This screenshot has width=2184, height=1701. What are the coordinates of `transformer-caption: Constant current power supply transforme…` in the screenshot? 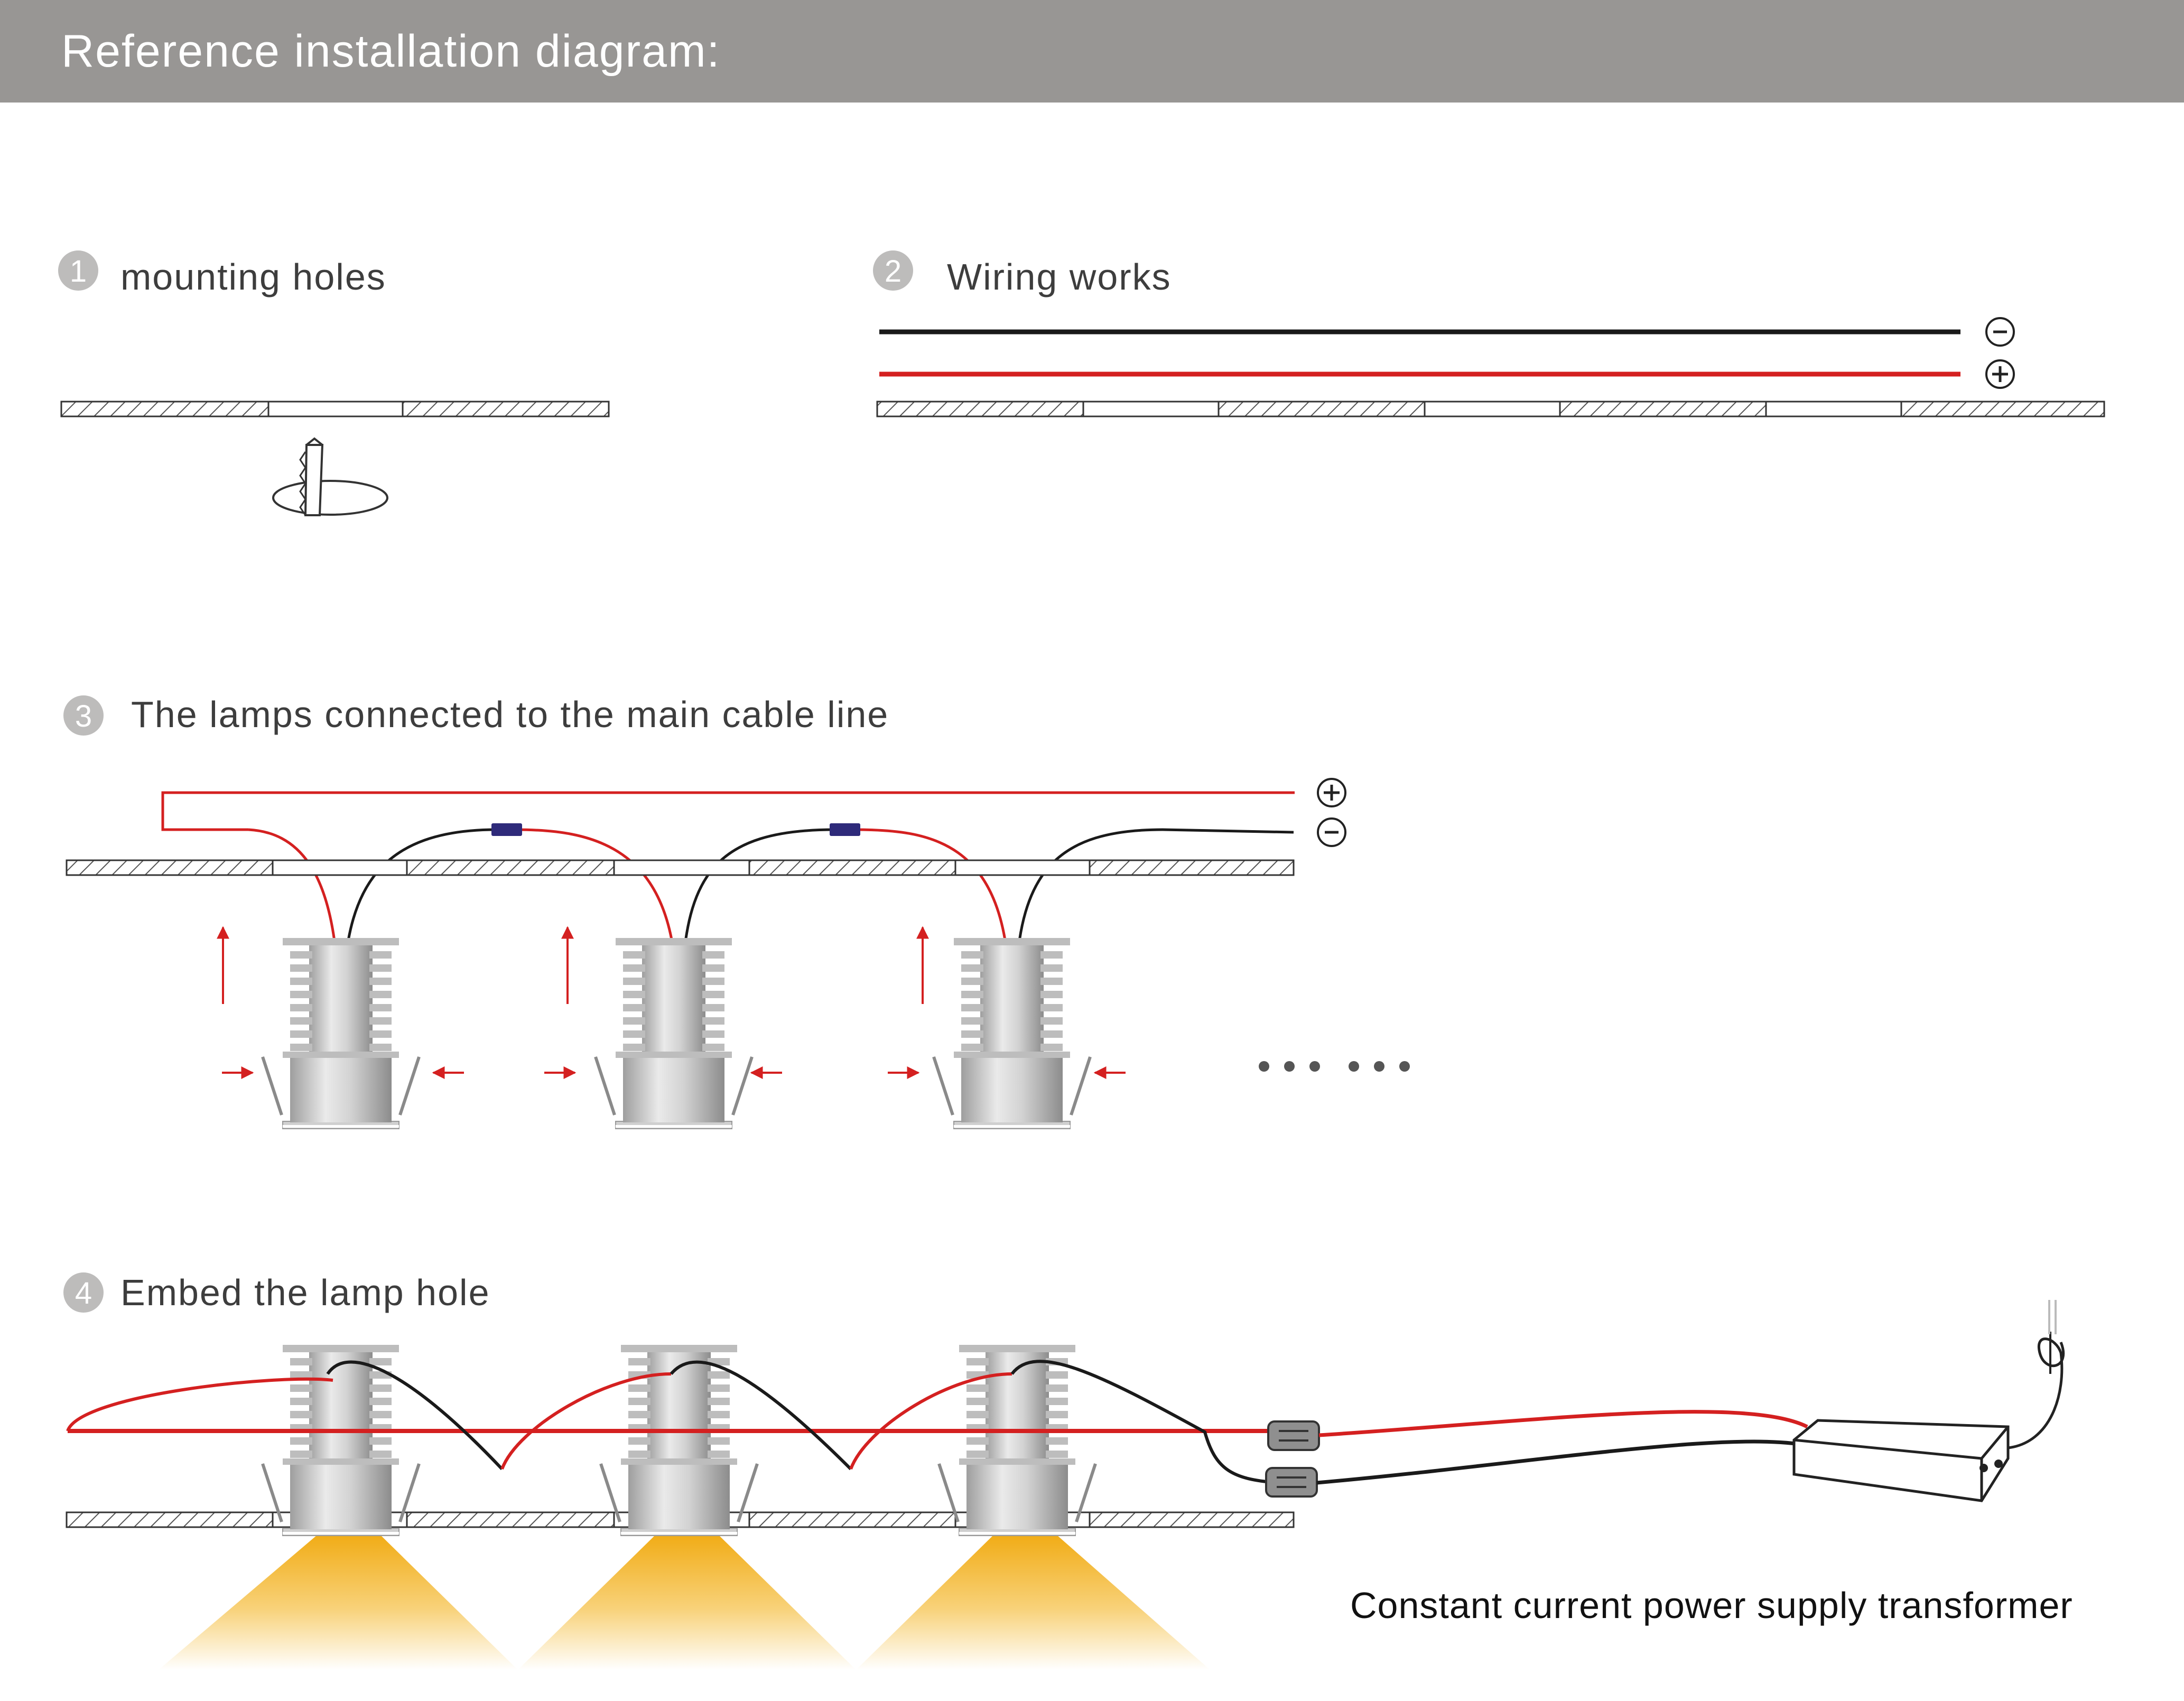 It's located at (1711, 1605).